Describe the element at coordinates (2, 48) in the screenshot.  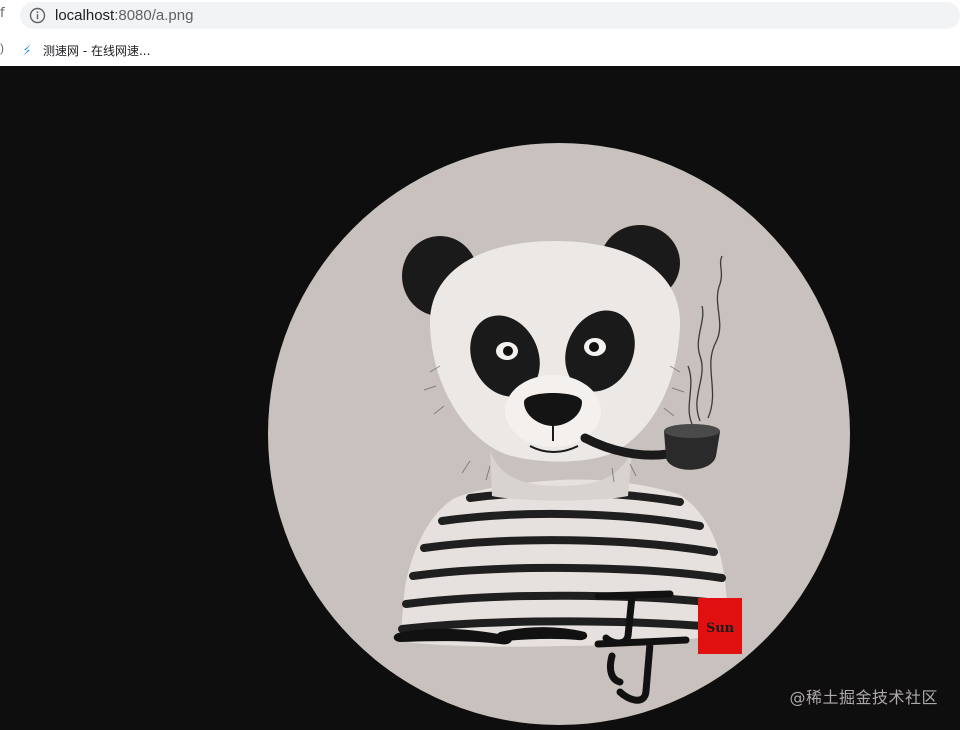
I see `partial-glyph: )` at that location.